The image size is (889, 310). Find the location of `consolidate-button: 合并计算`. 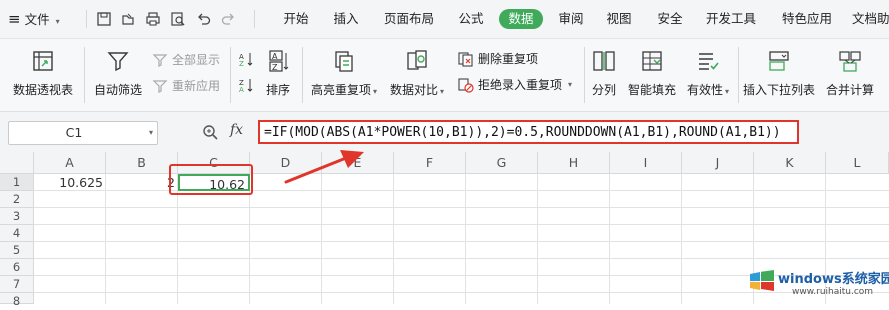

consolidate-button: 合并计算 is located at coordinates (850, 73).